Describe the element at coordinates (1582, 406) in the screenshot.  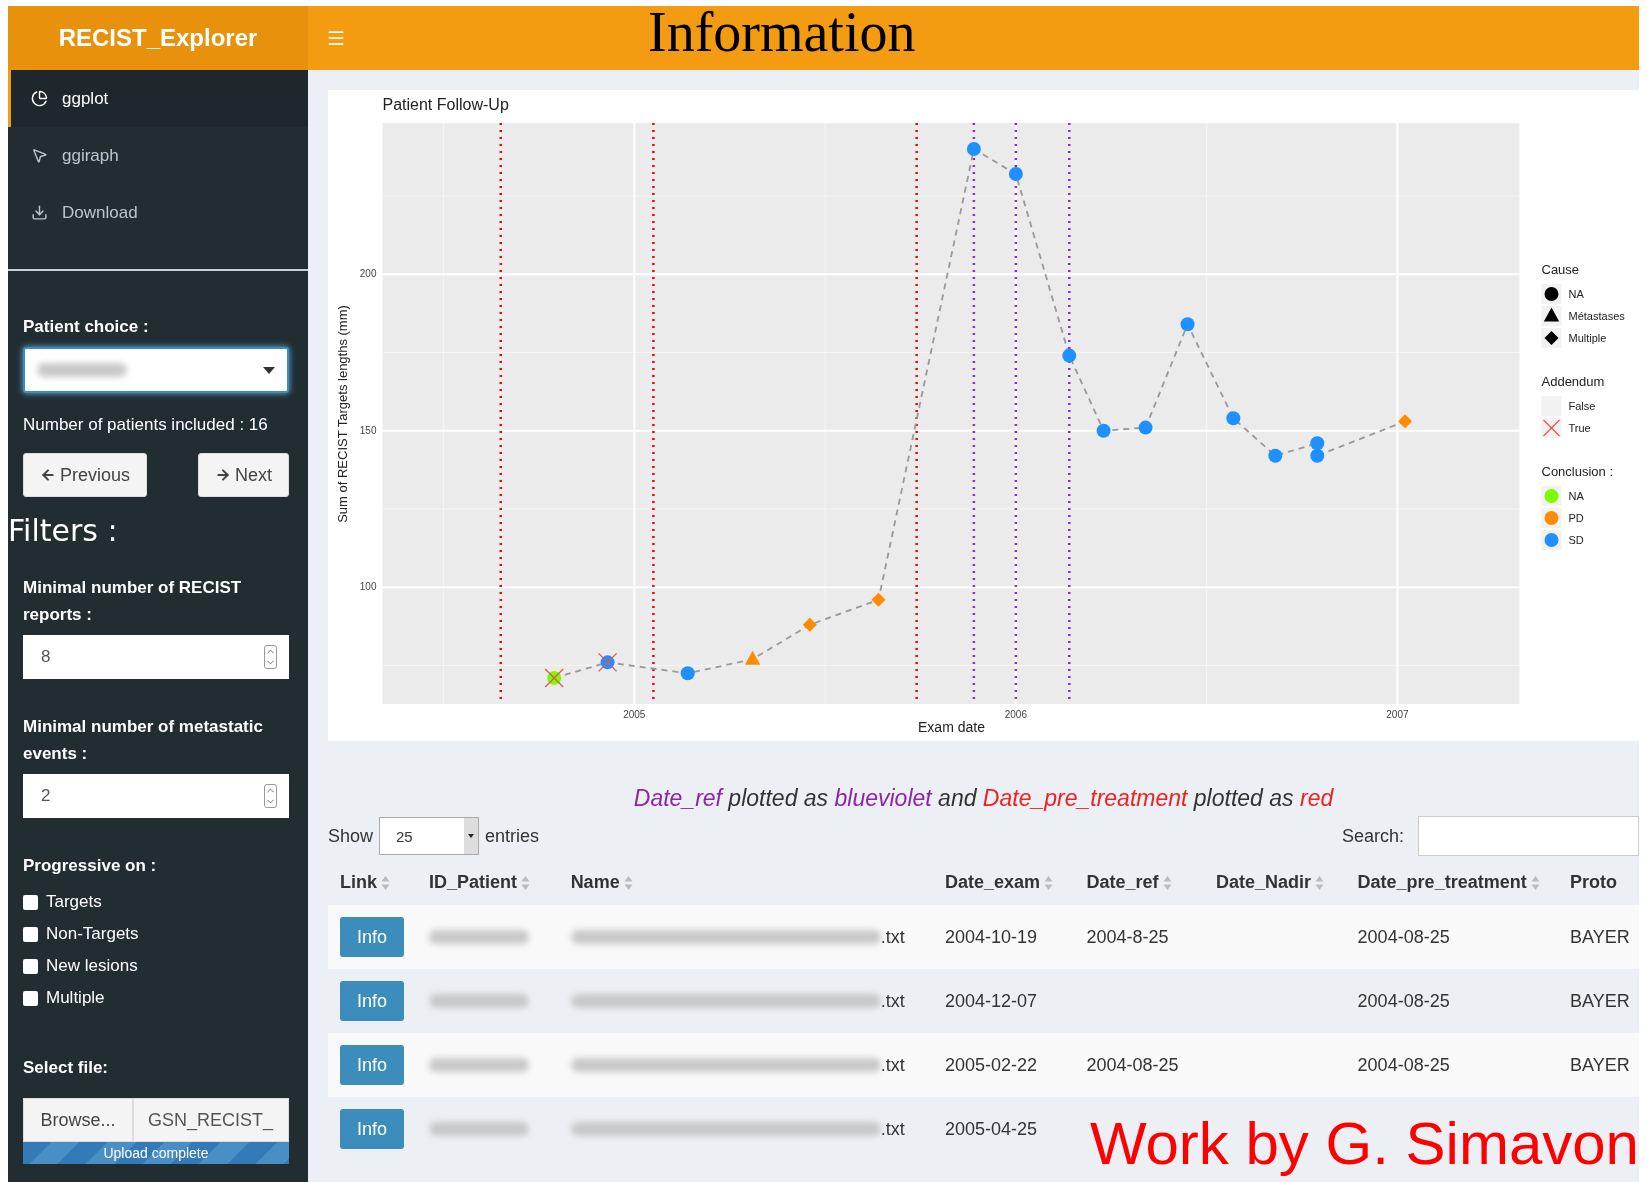
I see `legend-label: False` at that location.